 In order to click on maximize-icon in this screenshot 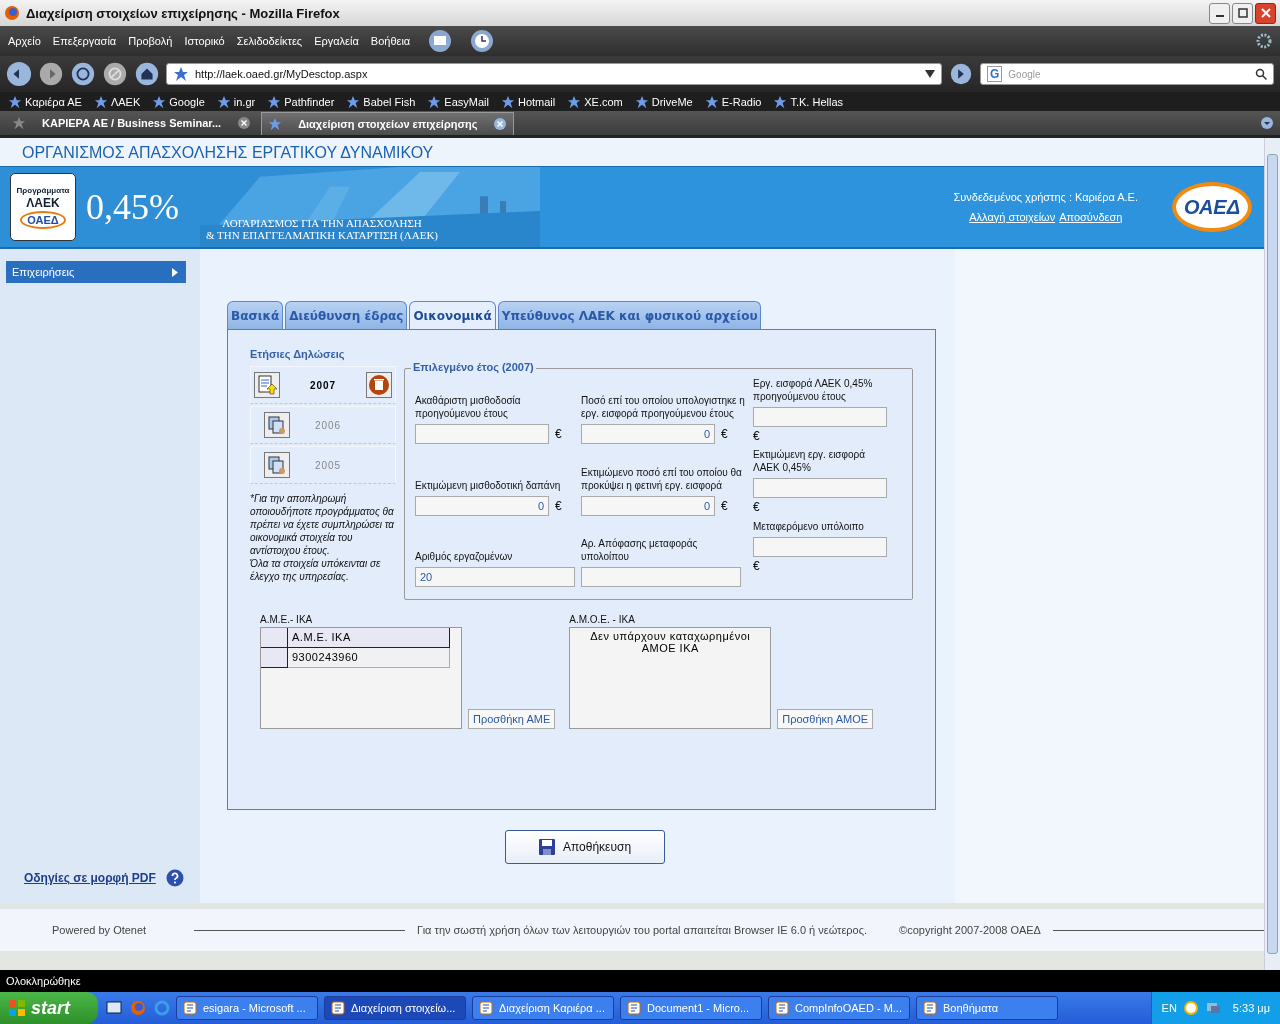, I will do `click(1242, 13)`.